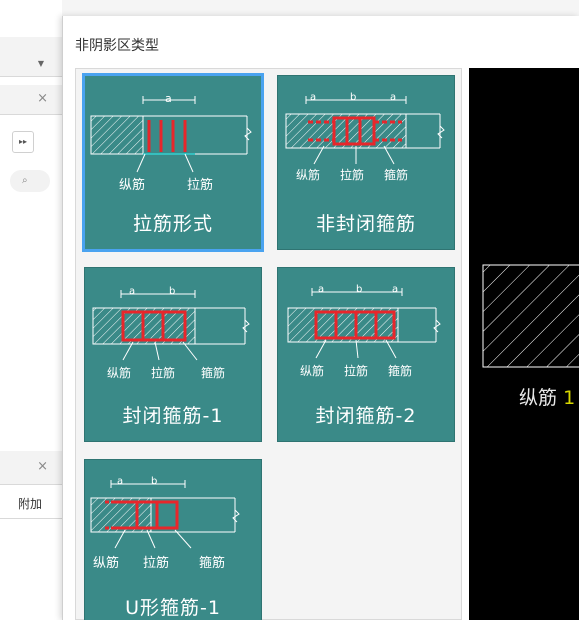 Image resolution: width=579 pixels, height=620 pixels. I want to click on preview-label-text: 纵筋, so click(538, 398).